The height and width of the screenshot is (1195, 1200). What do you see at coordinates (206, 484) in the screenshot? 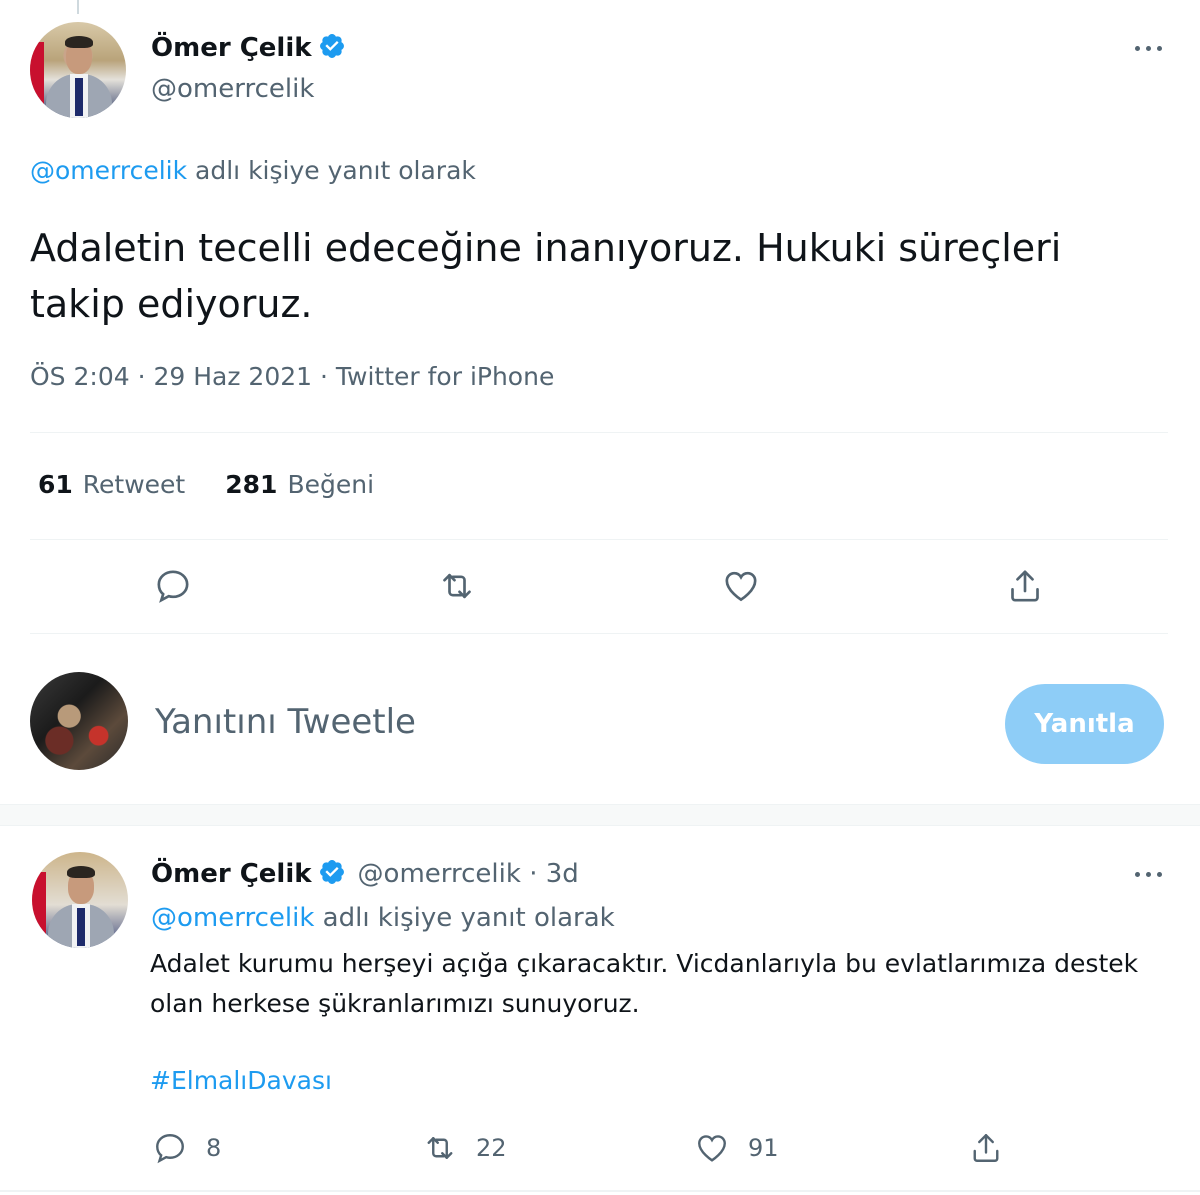
I see `tweet-stats: 61 Retweet 281 Beğeni` at bounding box center [206, 484].